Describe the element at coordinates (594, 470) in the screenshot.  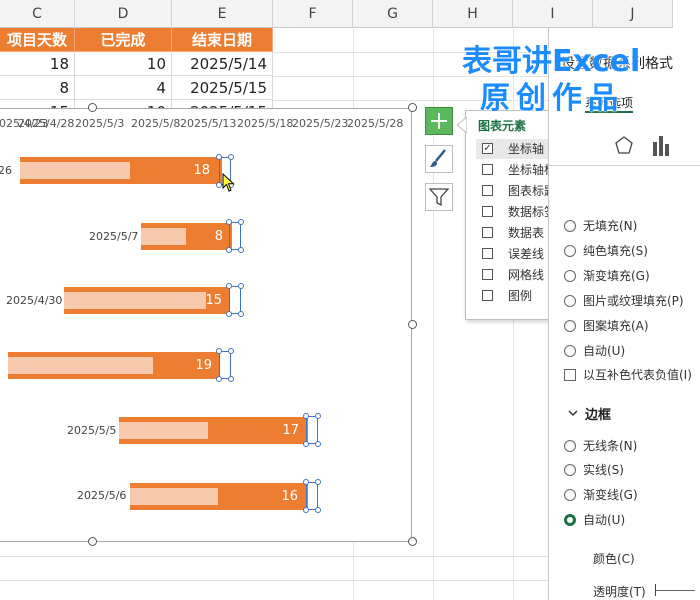
I see `border-option-solid: 实线(S)` at that location.